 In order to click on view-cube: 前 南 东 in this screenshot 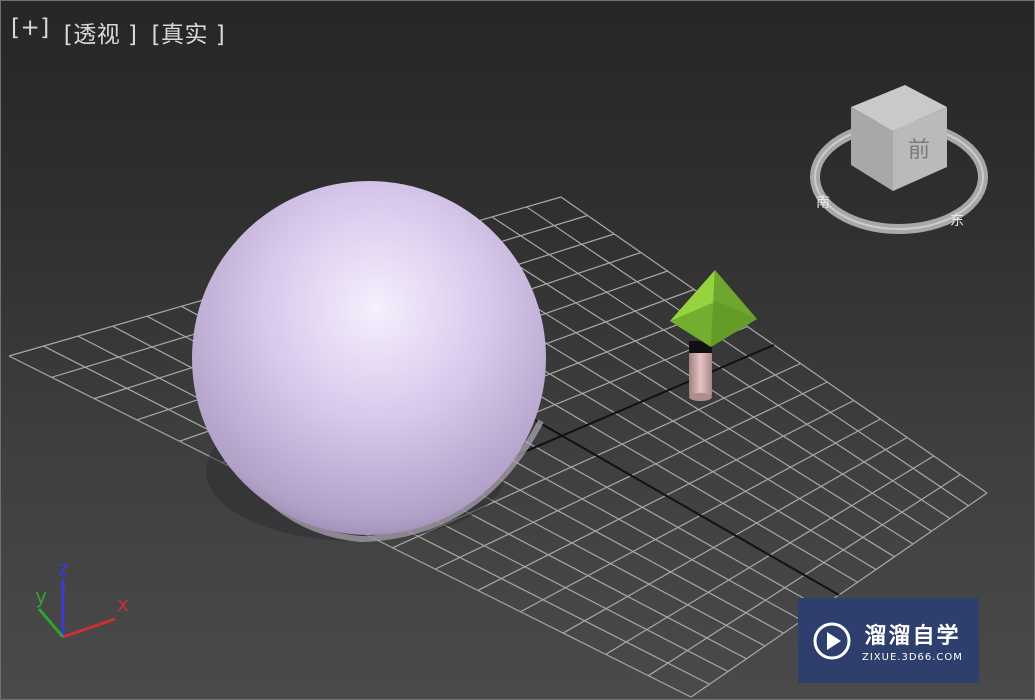, I will do `click(901, 164)`.